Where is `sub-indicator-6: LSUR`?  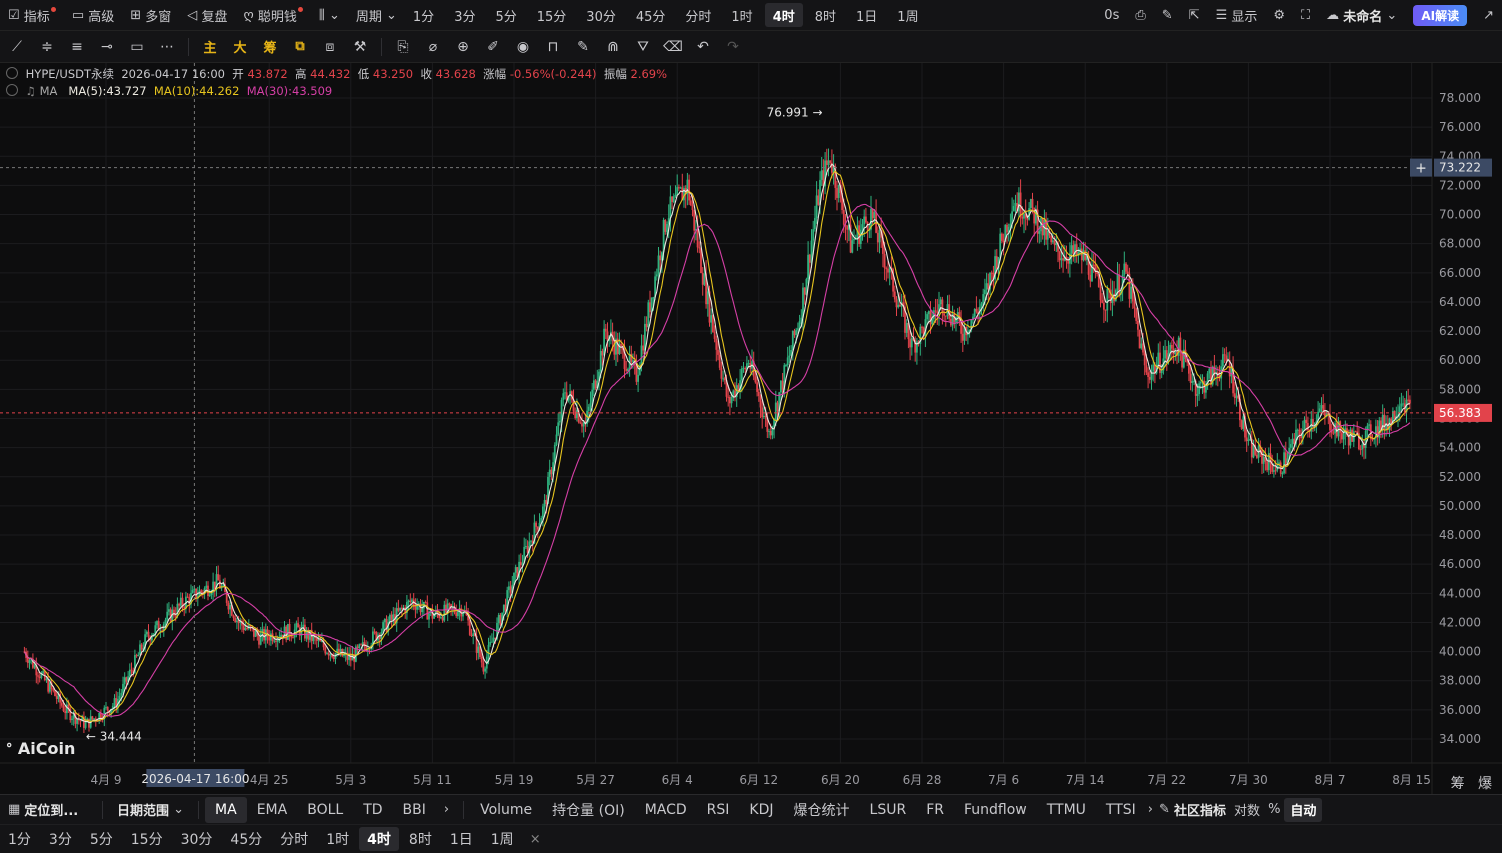 sub-indicator-6: LSUR is located at coordinates (888, 810).